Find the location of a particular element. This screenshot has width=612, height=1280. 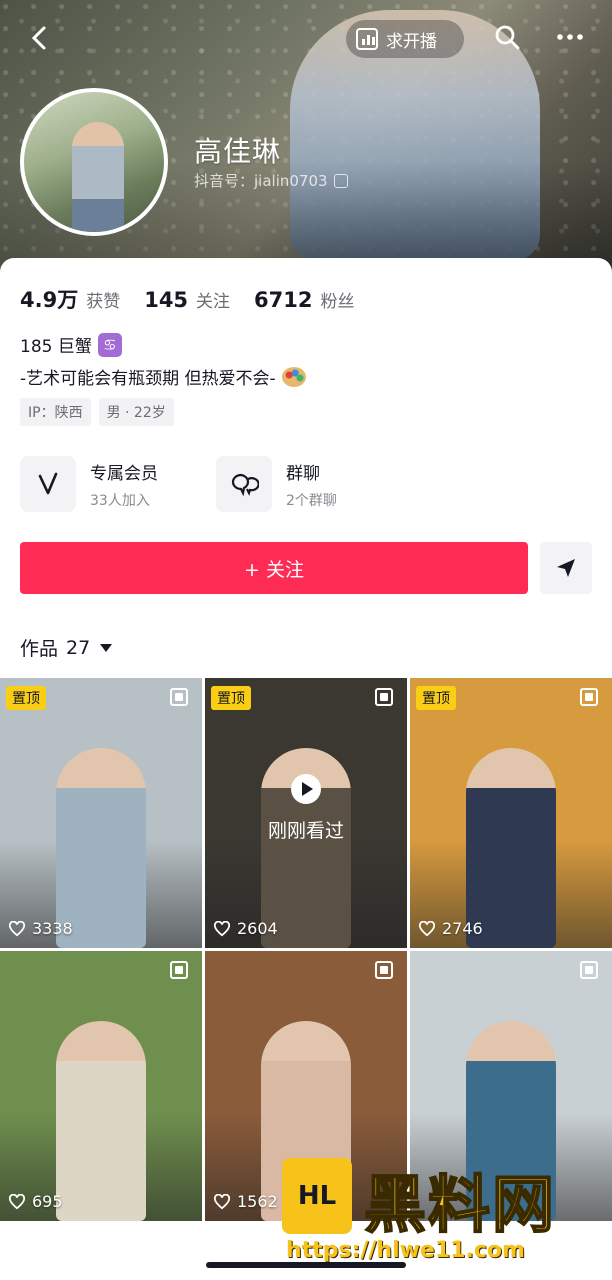

like-count: 3338 is located at coordinates (40, 928).